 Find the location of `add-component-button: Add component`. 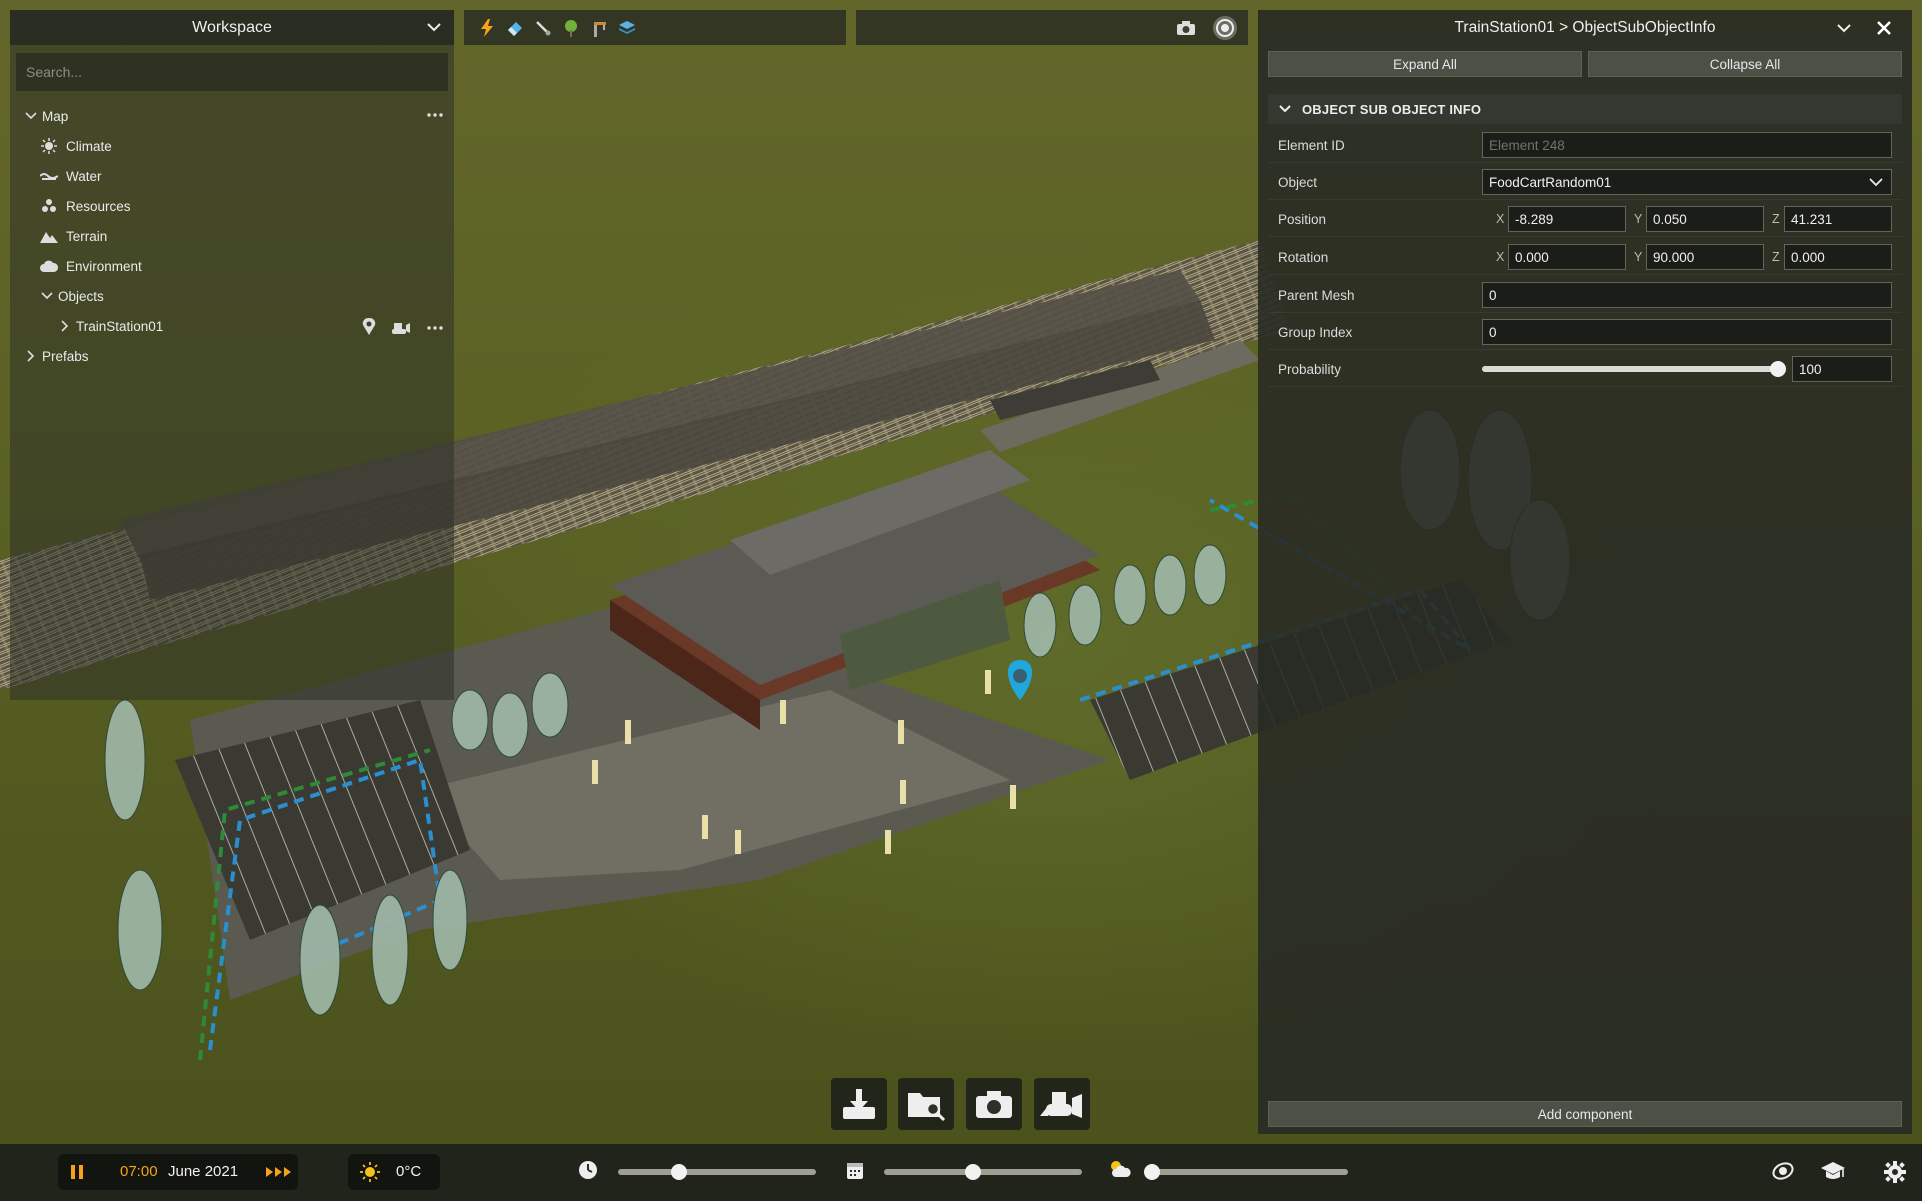

add-component-button: Add component is located at coordinates (1585, 1114).